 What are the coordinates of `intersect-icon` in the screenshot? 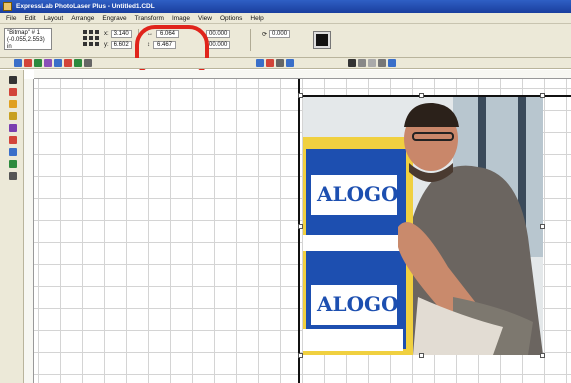 It's located at (78, 63).